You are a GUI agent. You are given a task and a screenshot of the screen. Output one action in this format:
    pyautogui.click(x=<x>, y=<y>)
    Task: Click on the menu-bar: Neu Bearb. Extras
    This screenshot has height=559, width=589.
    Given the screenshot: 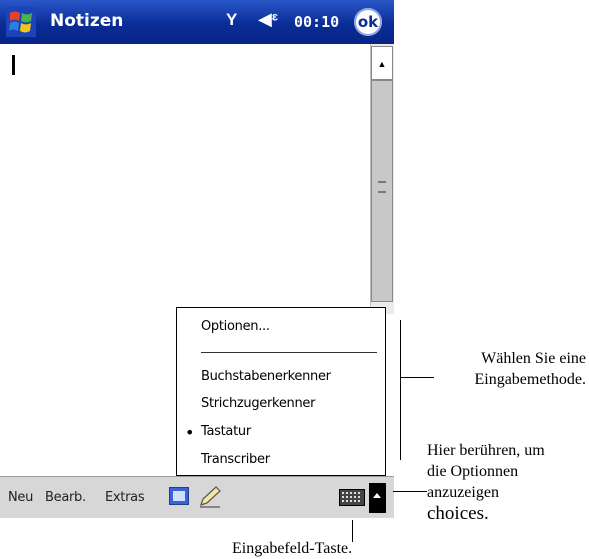 What is the action you would take?
    pyautogui.click(x=197, y=497)
    